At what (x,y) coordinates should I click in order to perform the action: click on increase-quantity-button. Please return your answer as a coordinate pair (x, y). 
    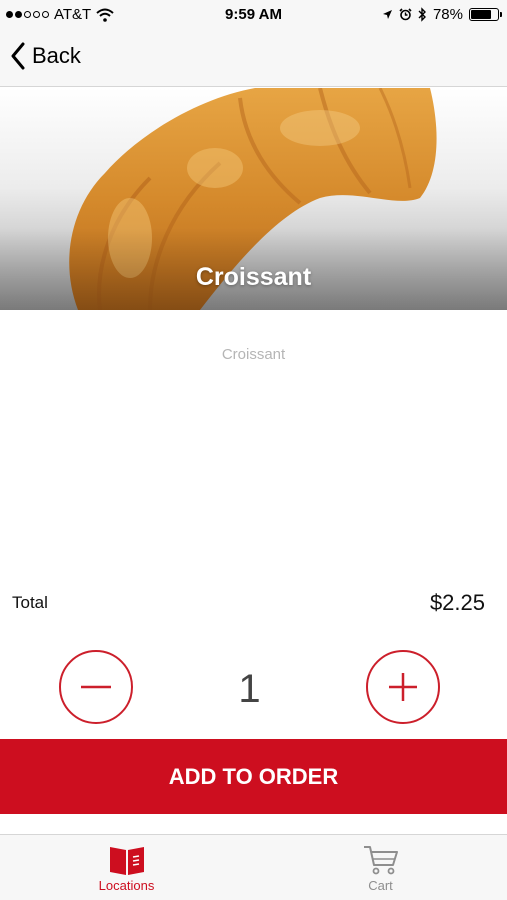
    Looking at the image, I should click on (403, 687).